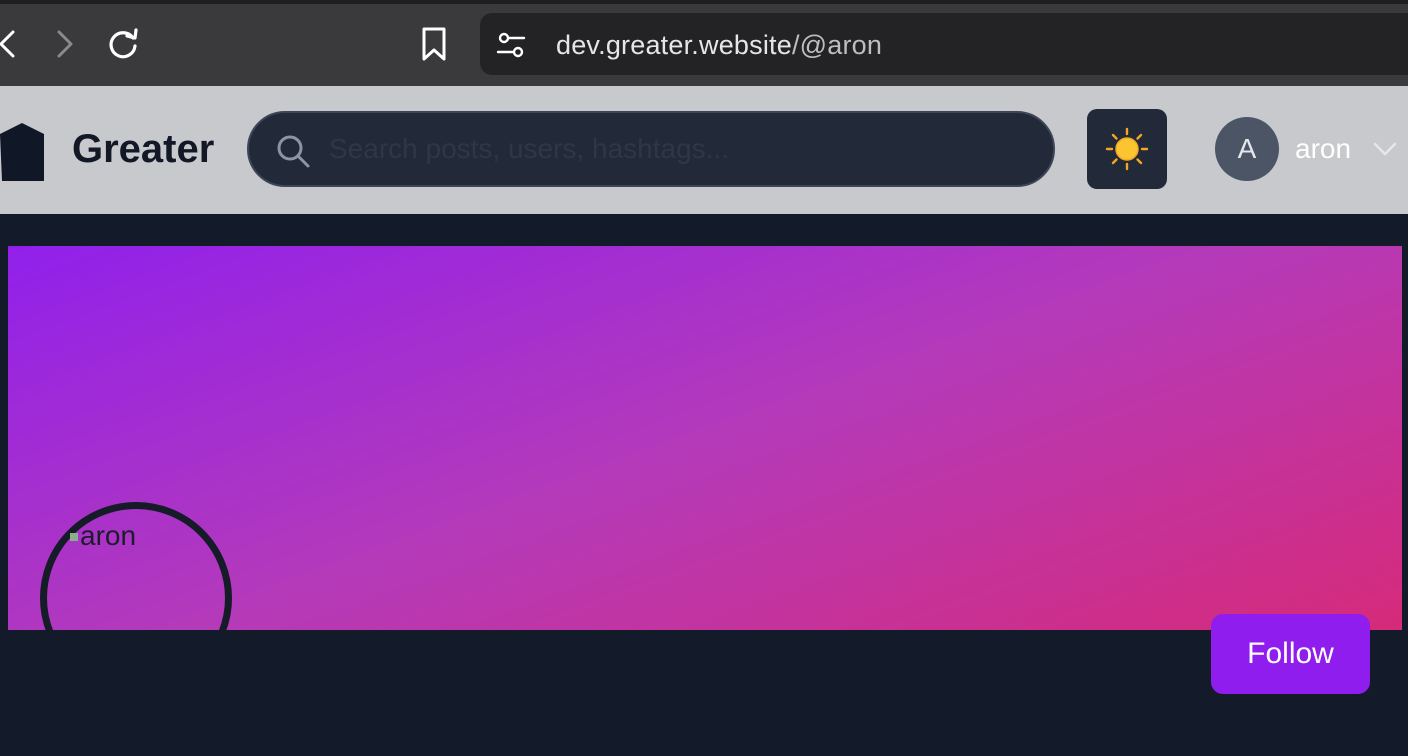 Image resolution: width=1408 pixels, height=756 pixels. I want to click on brand-name: Greater, so click(143, 149).